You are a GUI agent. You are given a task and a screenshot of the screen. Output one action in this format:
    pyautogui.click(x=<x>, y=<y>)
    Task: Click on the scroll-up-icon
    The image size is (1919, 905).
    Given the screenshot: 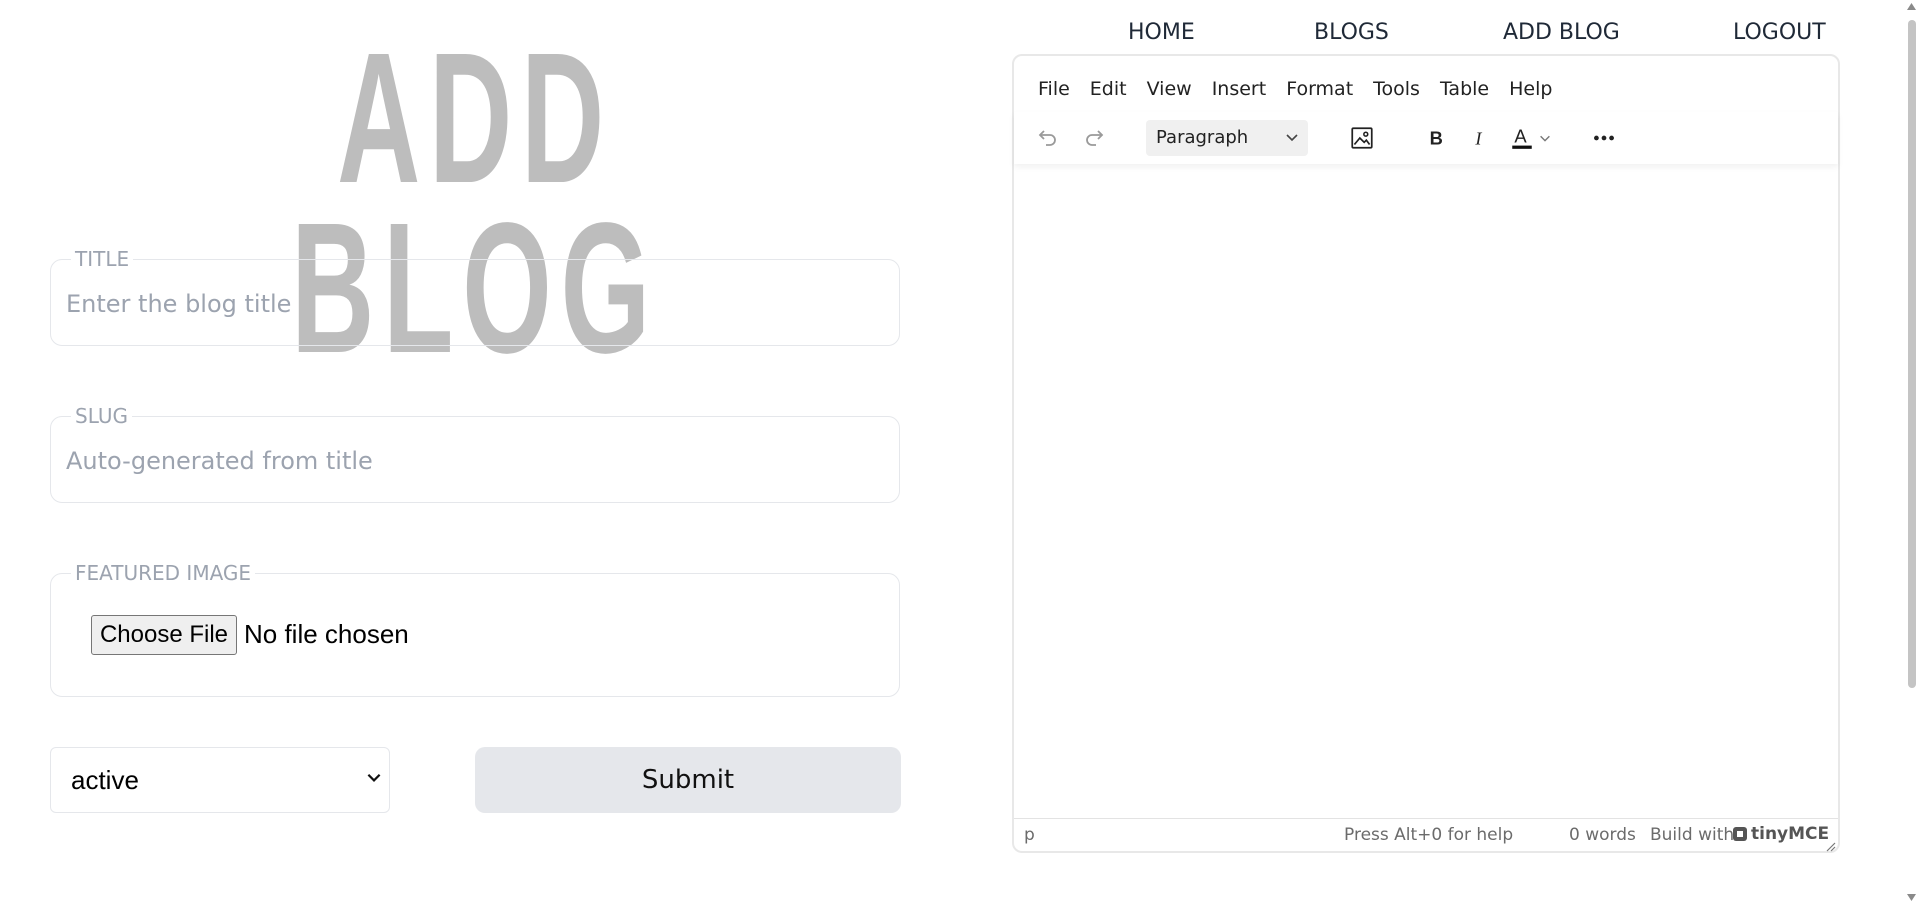 What is the action you would take?
    pyautogui.click(x=1911, y=6)
    